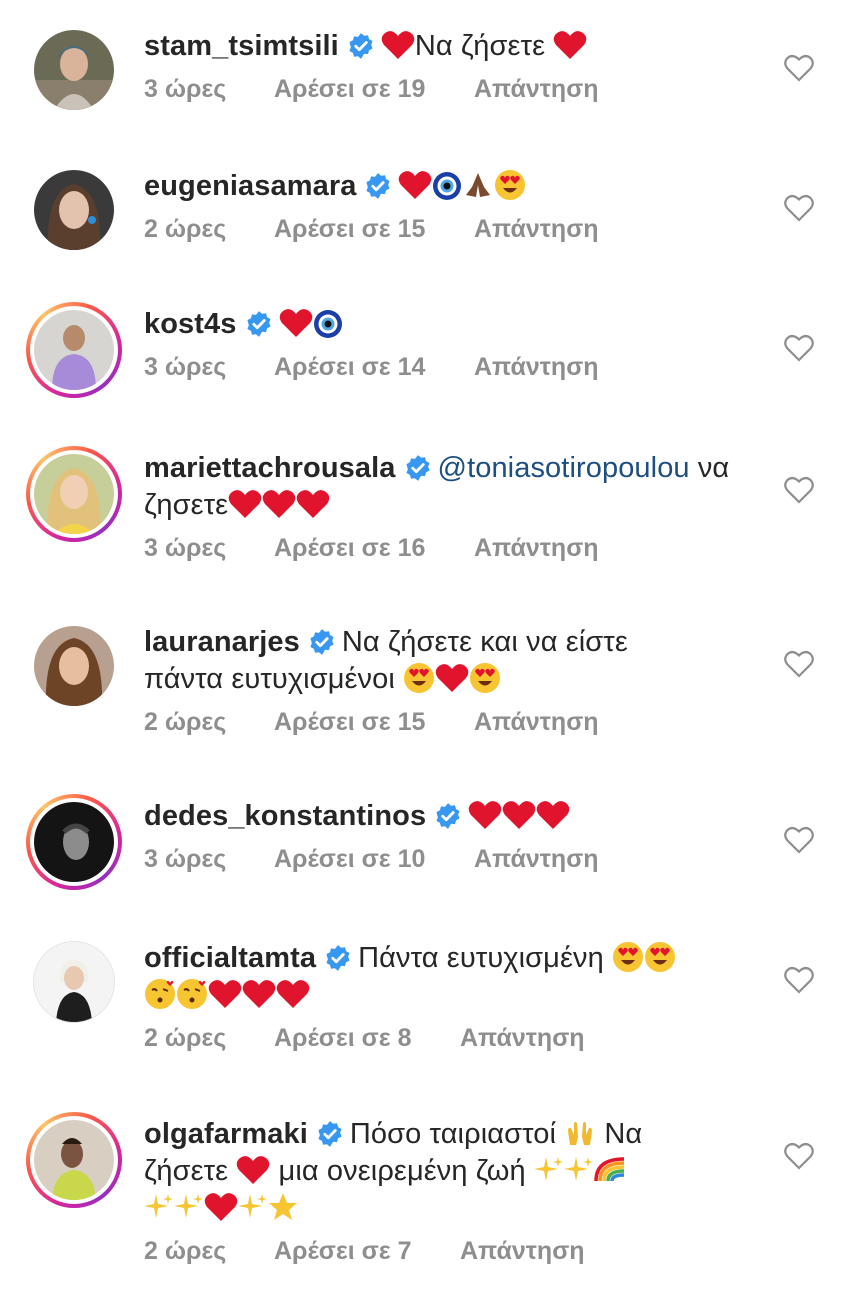  What do you see at coordinates (374, 859) in the screenshot?
I see `comment-likes: Αρέσει σε 10` at bounding box center [374, 859].